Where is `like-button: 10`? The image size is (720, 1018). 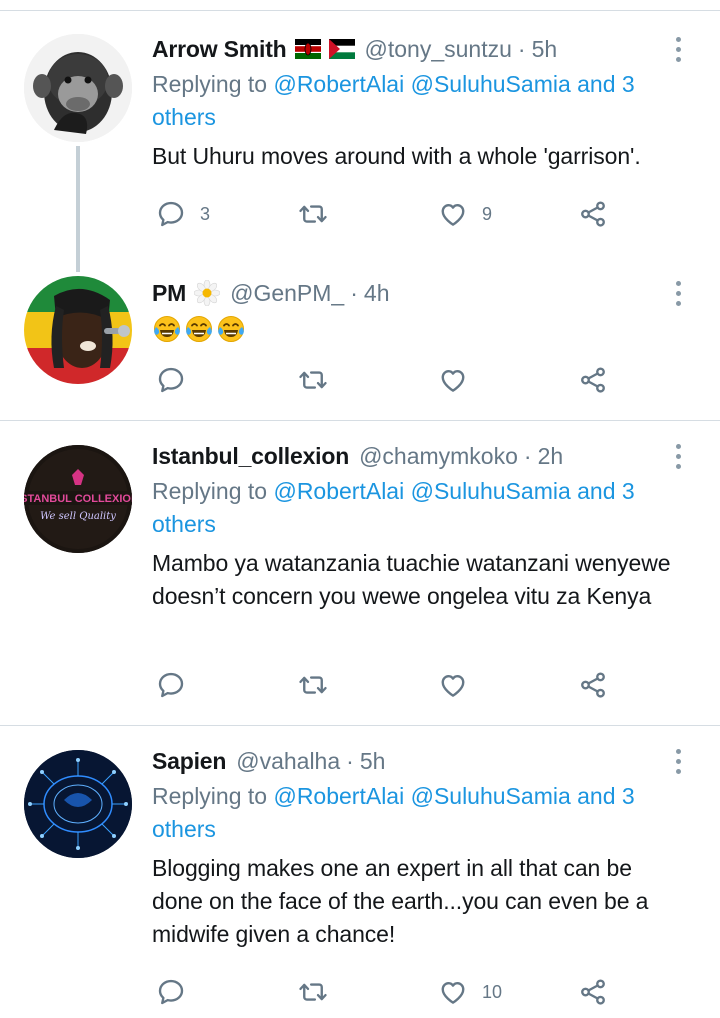 like-button: 10 is located at coordinates (470, 992).